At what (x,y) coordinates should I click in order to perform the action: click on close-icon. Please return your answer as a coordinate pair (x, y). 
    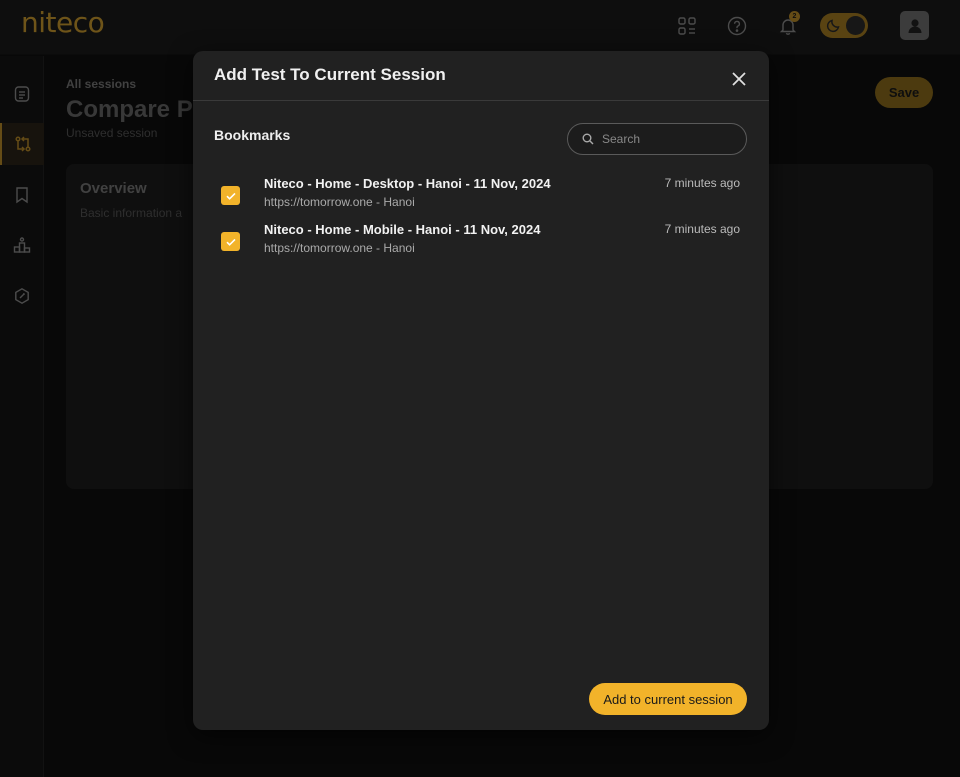
    Looking at the image, I should click on (739, 79).